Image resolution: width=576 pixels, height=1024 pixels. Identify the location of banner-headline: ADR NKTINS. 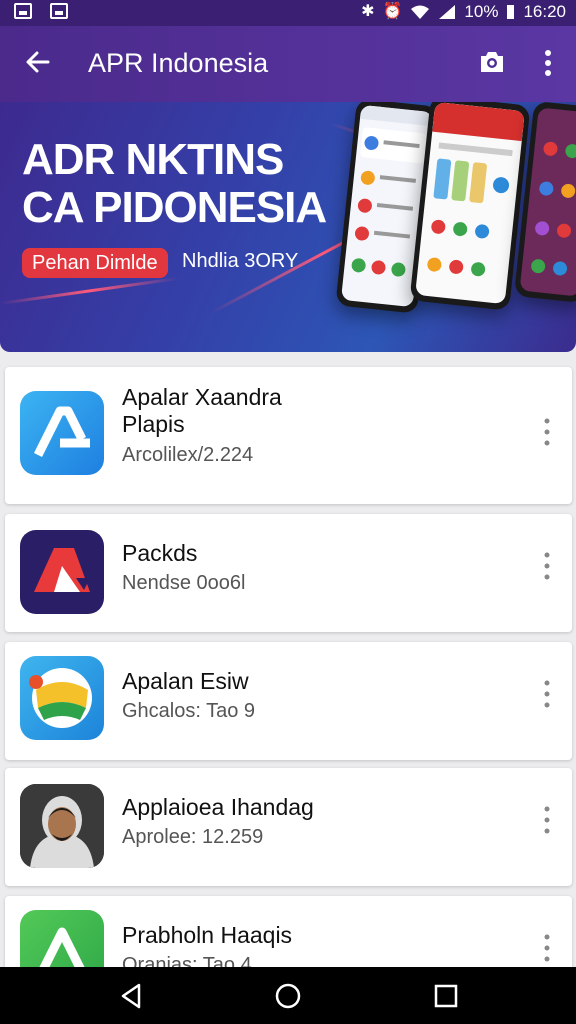
(153, 159).